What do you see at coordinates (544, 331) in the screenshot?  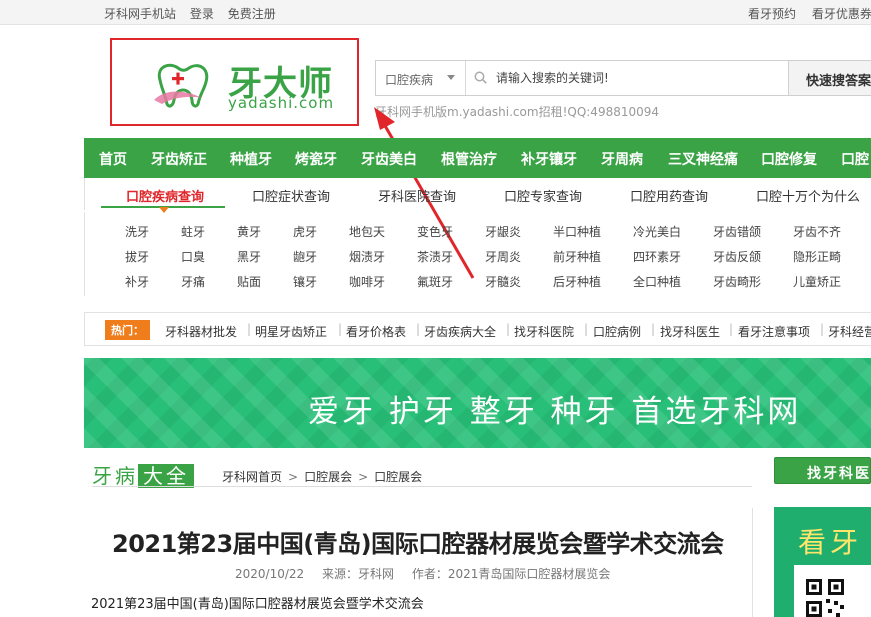 I see `hot-link: 找牙科医院` at bounding box center [544, 331].